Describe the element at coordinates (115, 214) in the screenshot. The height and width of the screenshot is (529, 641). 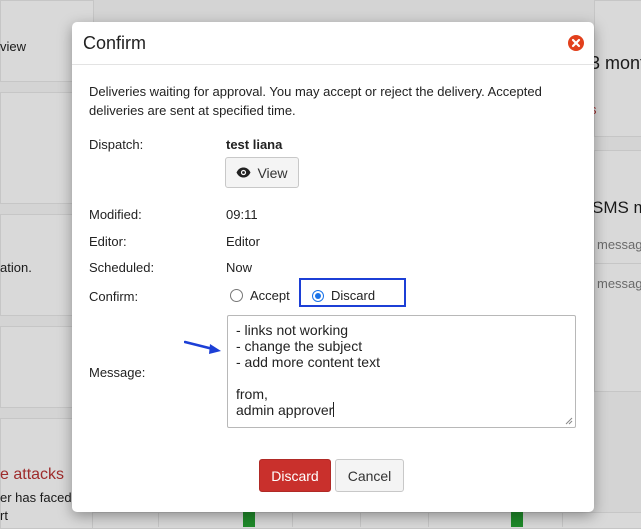
I see `modified-label: Modified:` at that location.